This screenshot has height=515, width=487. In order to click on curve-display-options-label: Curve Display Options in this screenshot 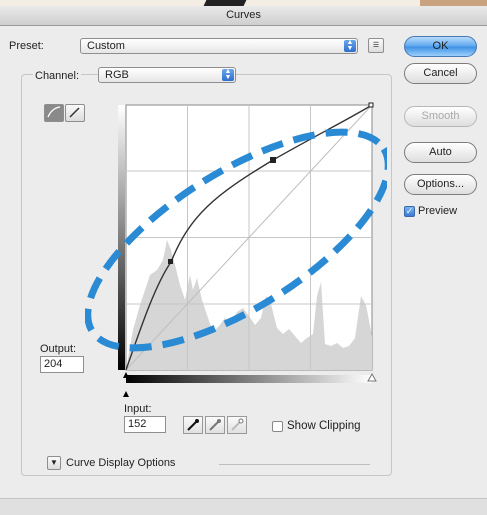, I will do `click(121, 463)`.